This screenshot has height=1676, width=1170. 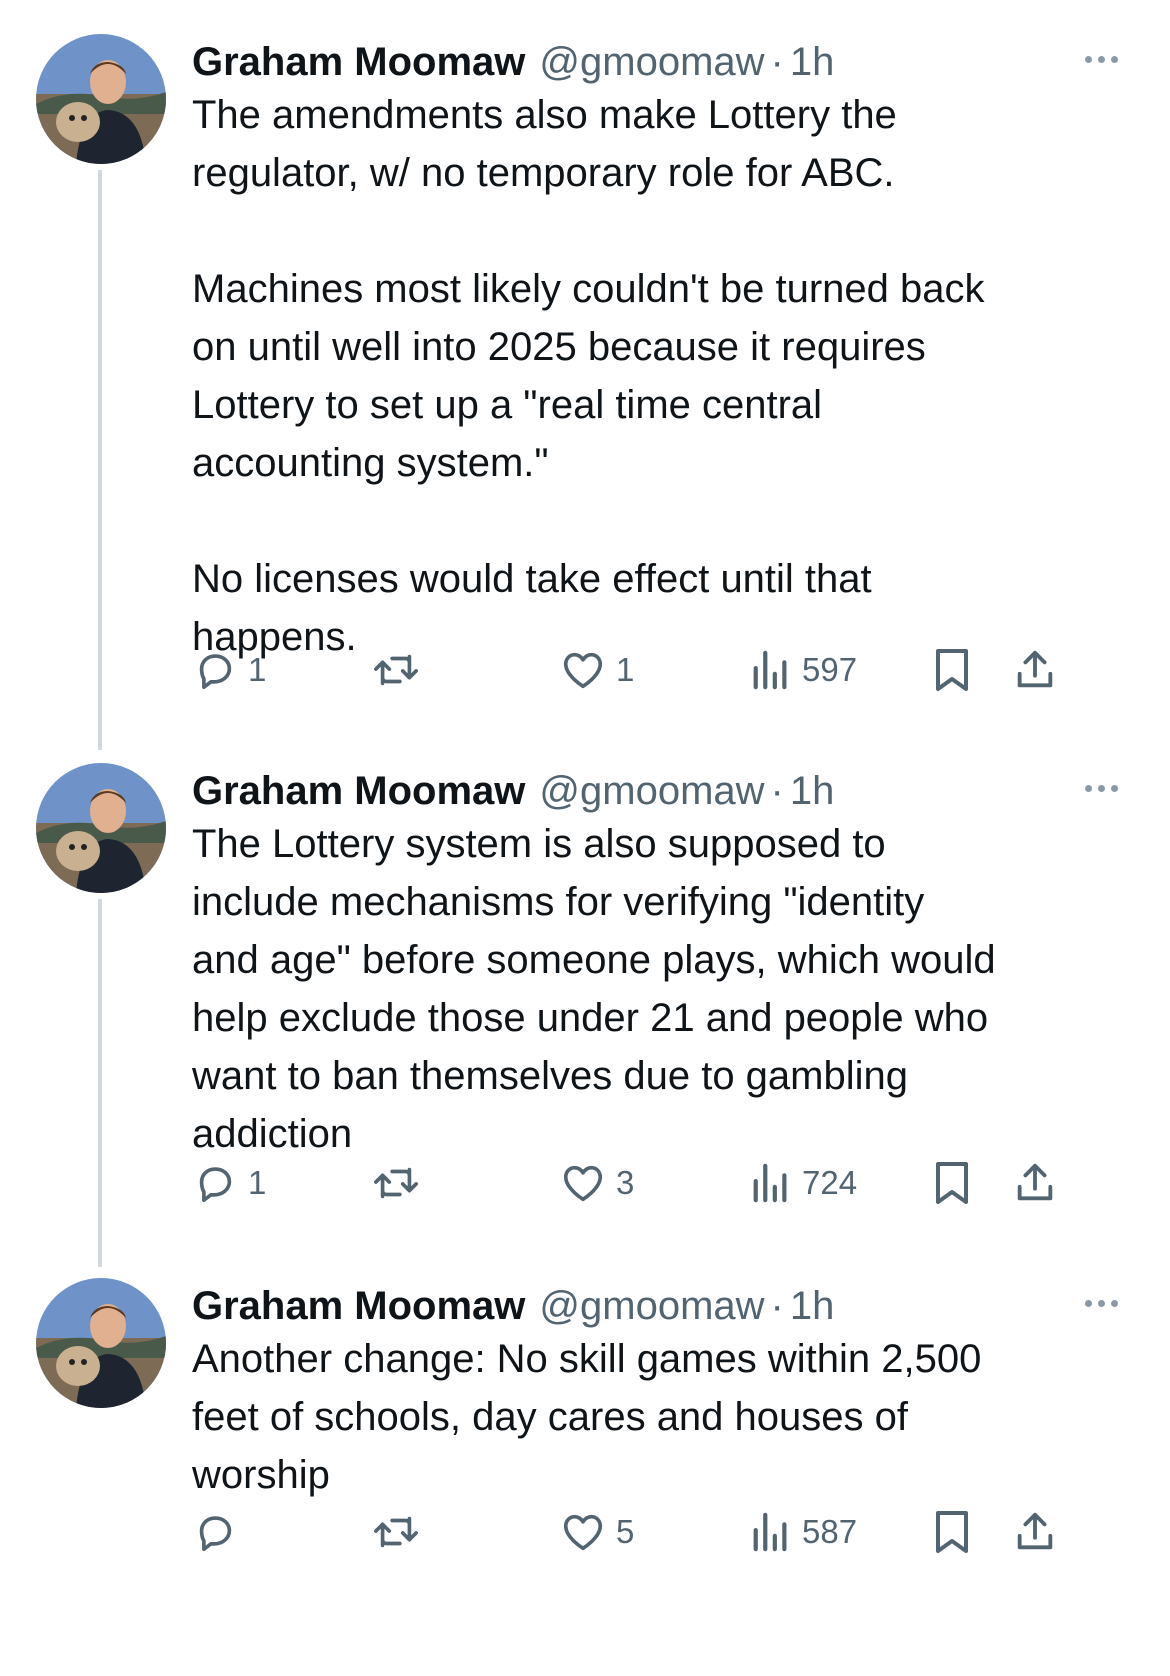 What do you see at coordinates (659, 1183) in the screenshot?
I see `action-bar: 1 3 724` at bounding box center [659, 1183].